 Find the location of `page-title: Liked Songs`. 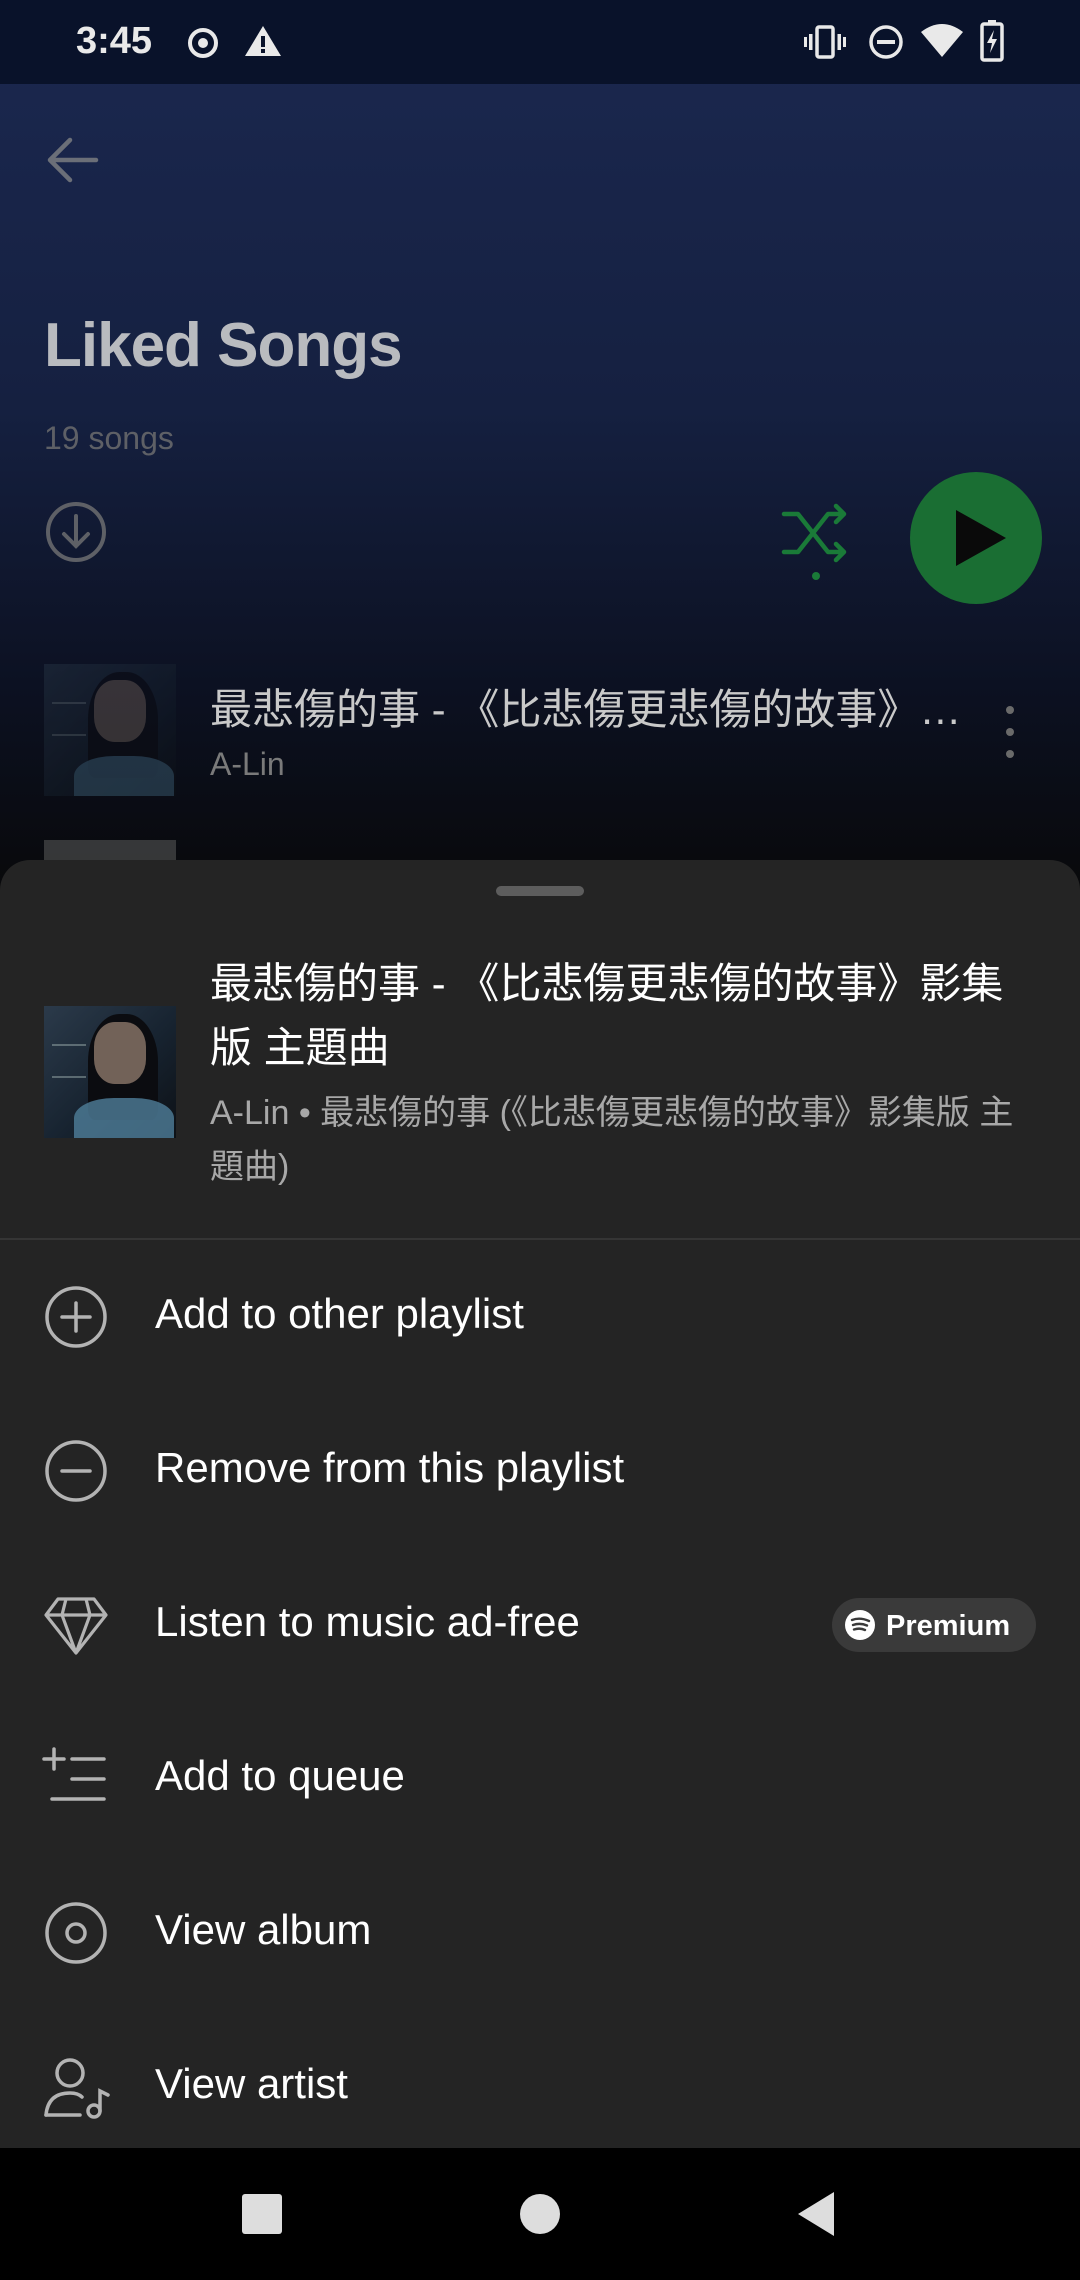

page-title: Liked Songs is located at coordinates (223, 345).